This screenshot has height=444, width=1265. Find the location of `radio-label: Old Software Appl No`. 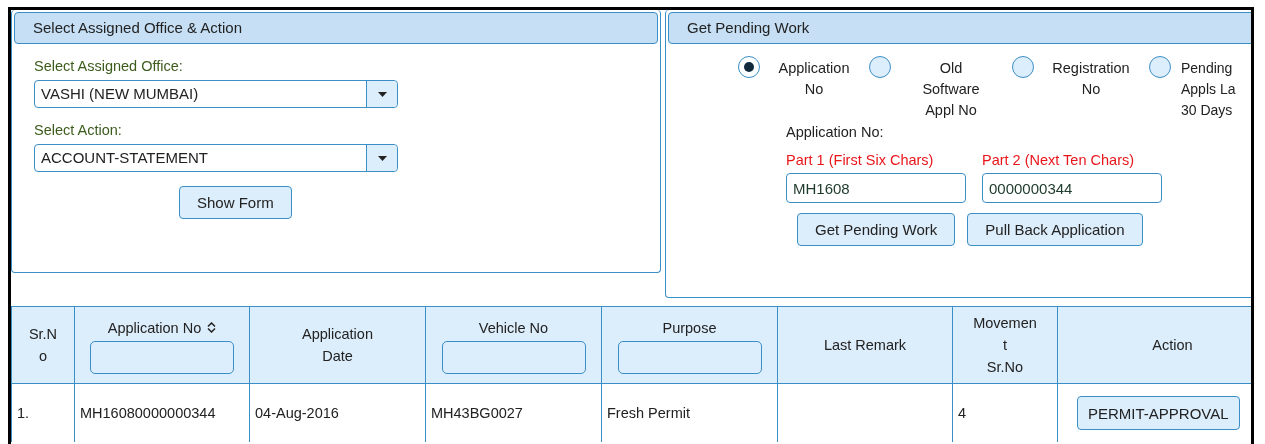

radio-label: Old Software Appl No is located at coordinates (951, 89).